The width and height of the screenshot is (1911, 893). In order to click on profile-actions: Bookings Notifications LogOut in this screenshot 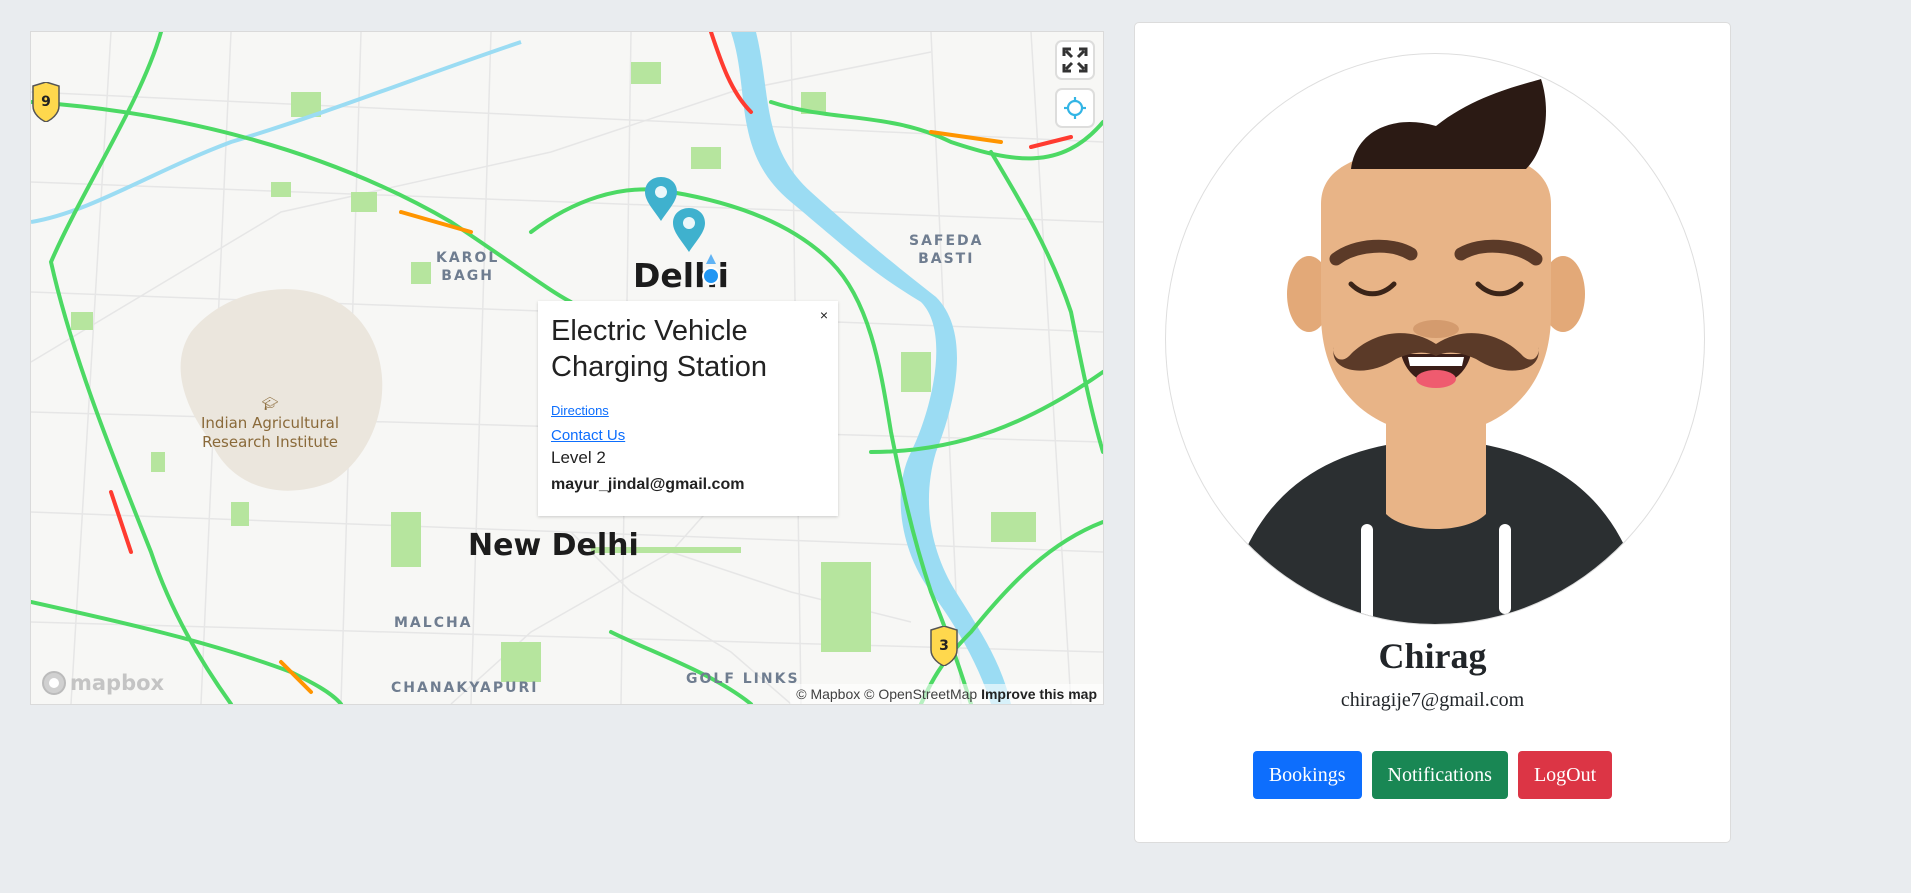, I will do `click(1432, 775)`.